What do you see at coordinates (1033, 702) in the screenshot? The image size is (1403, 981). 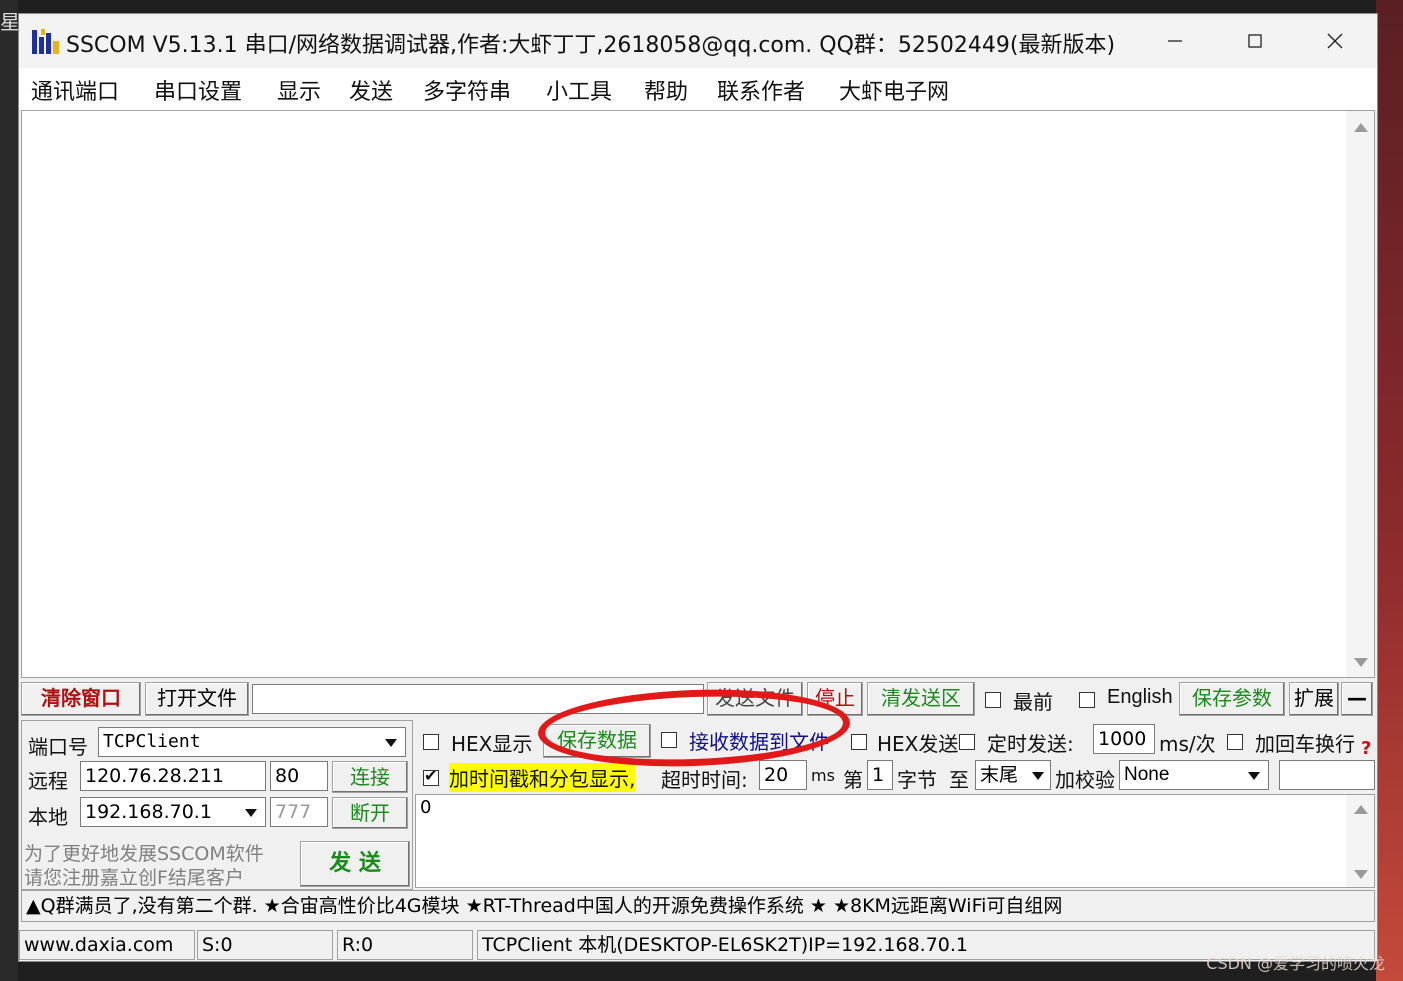 I see `topmost-label: 最前` at bounding box center [1033, 702].